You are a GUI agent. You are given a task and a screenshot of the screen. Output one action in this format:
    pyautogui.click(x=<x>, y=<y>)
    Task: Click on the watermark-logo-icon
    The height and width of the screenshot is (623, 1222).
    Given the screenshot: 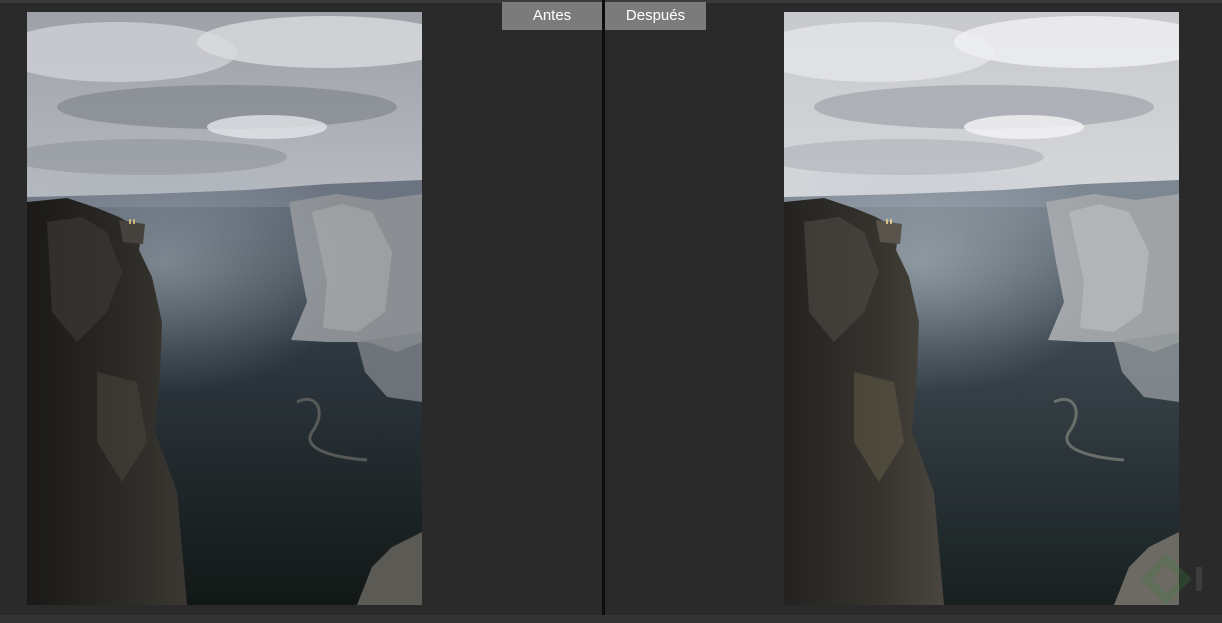 What is the action you would take?
    pyautogui.click(x=1171, y=579)
    